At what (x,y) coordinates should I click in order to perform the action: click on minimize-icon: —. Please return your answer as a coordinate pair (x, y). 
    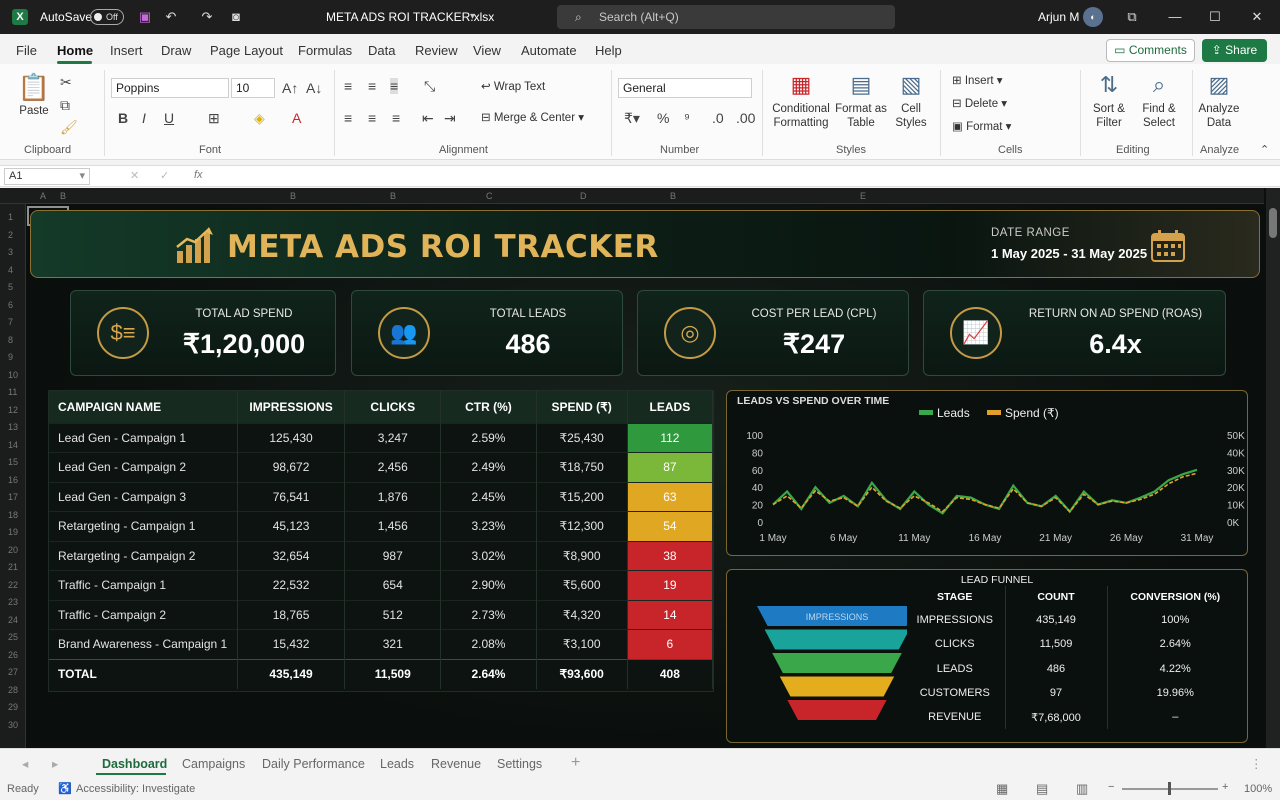
    Looking at the image, I should click on (1175, 17).